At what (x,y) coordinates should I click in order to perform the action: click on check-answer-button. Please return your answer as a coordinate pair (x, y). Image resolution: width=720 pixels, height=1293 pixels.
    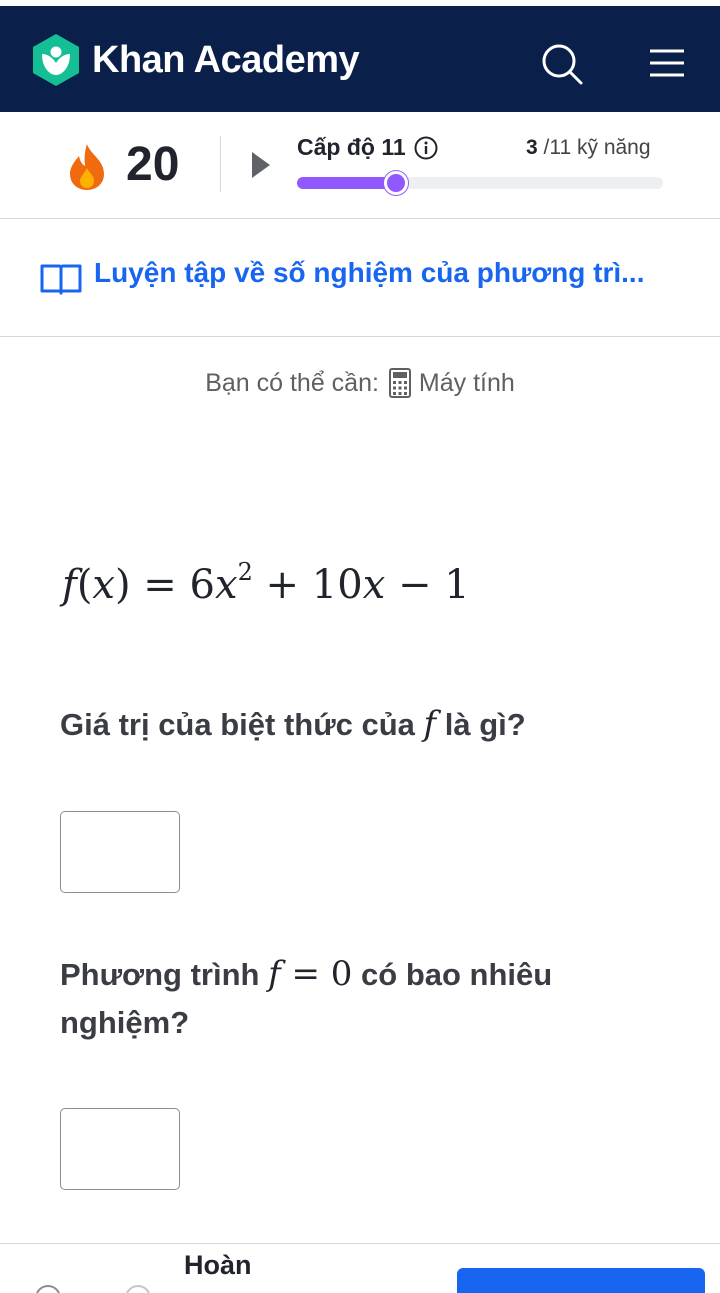
    Looking at the image, I should click on (581, 1280).